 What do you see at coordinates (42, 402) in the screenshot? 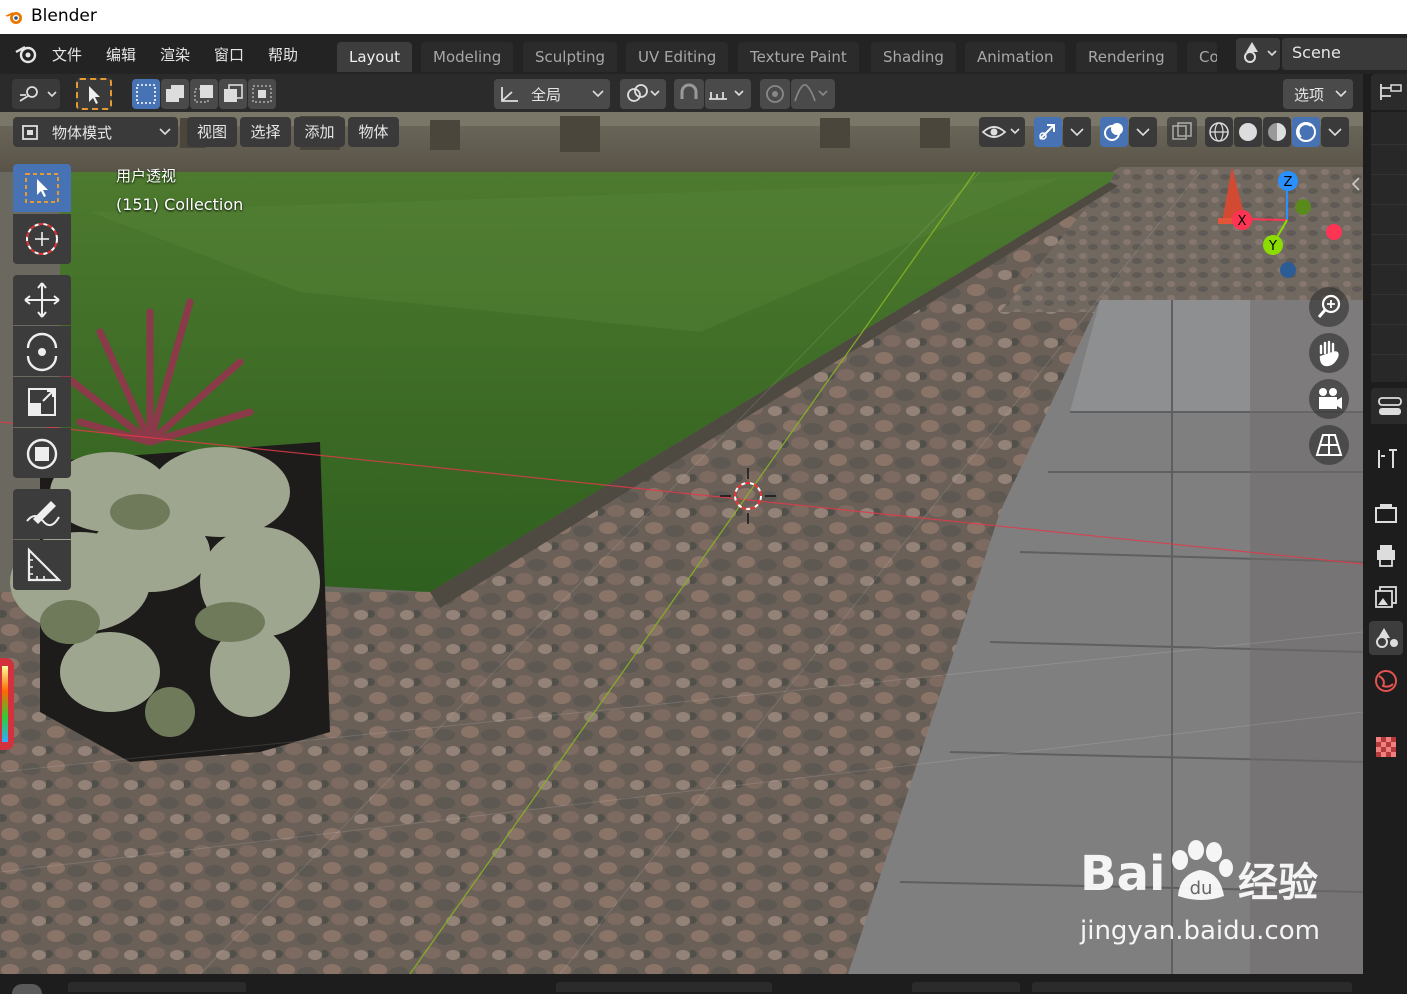
I see `tool-scale` at bounding box center [42, 402].